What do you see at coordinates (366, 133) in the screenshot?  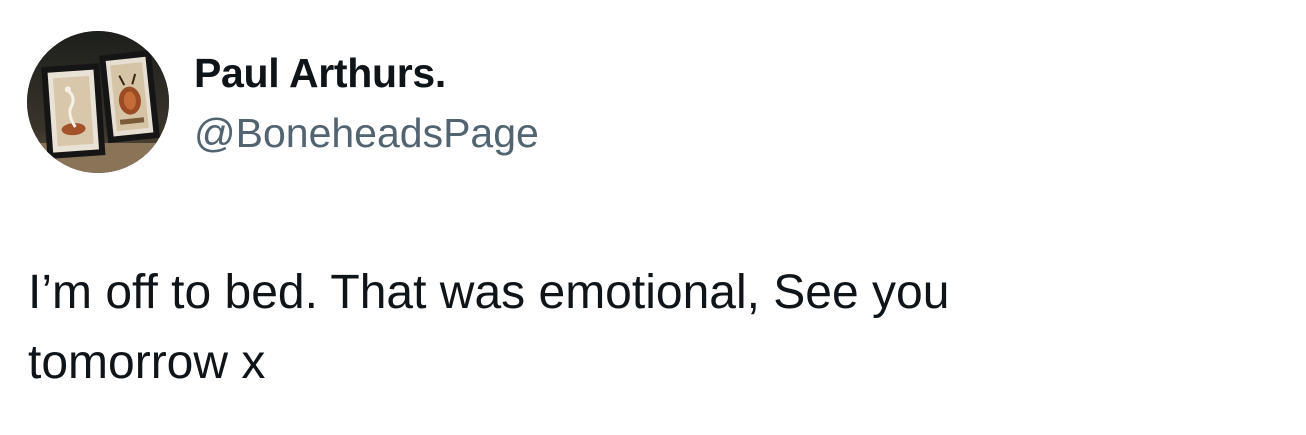 I see `user-handle: @BoneheadsPage` at bounding box center [366, 133].